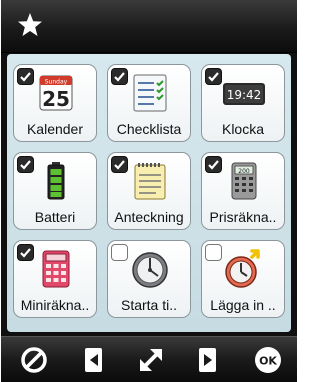 This screenshot has width=320, height=382. Describe the element at coordinates (55, 129) in the screenshot. I see `tile-label: Kalender` at that location.